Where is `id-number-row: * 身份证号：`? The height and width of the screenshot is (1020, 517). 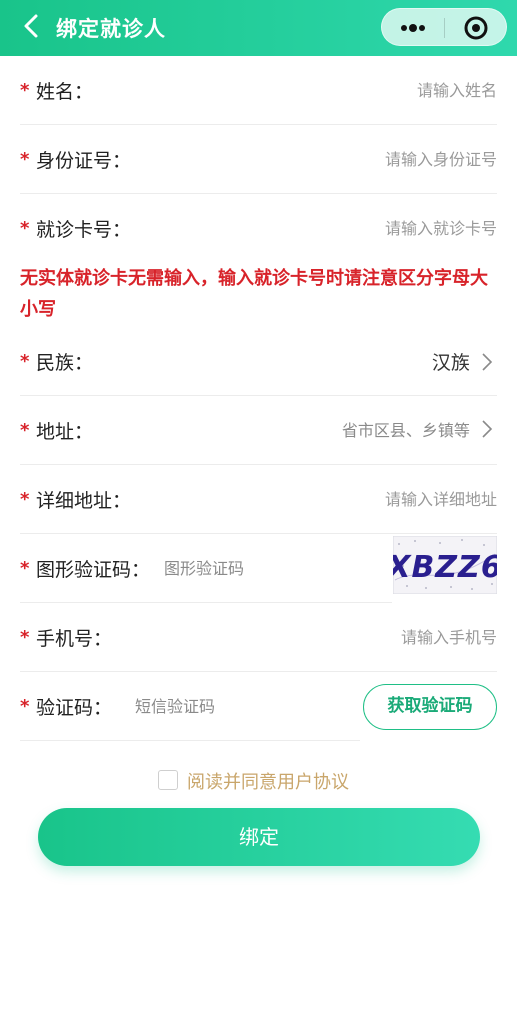 id-number-row: * 身份证号： is located at coordinates (258, 159).